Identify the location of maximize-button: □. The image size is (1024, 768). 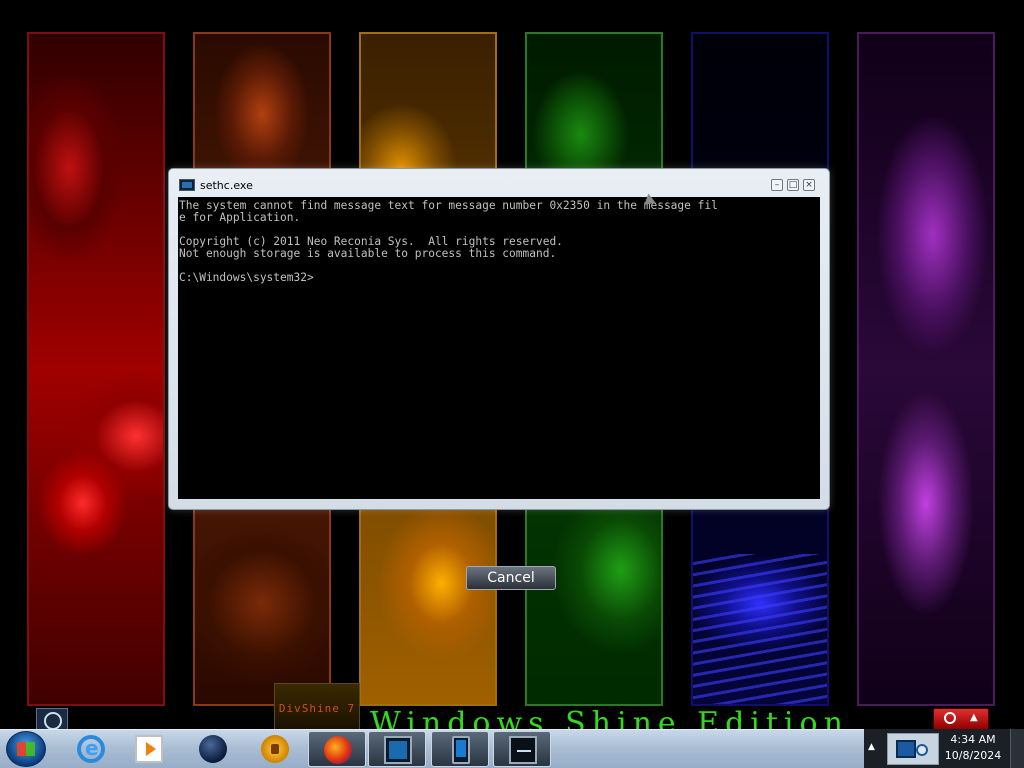
(793, 185).